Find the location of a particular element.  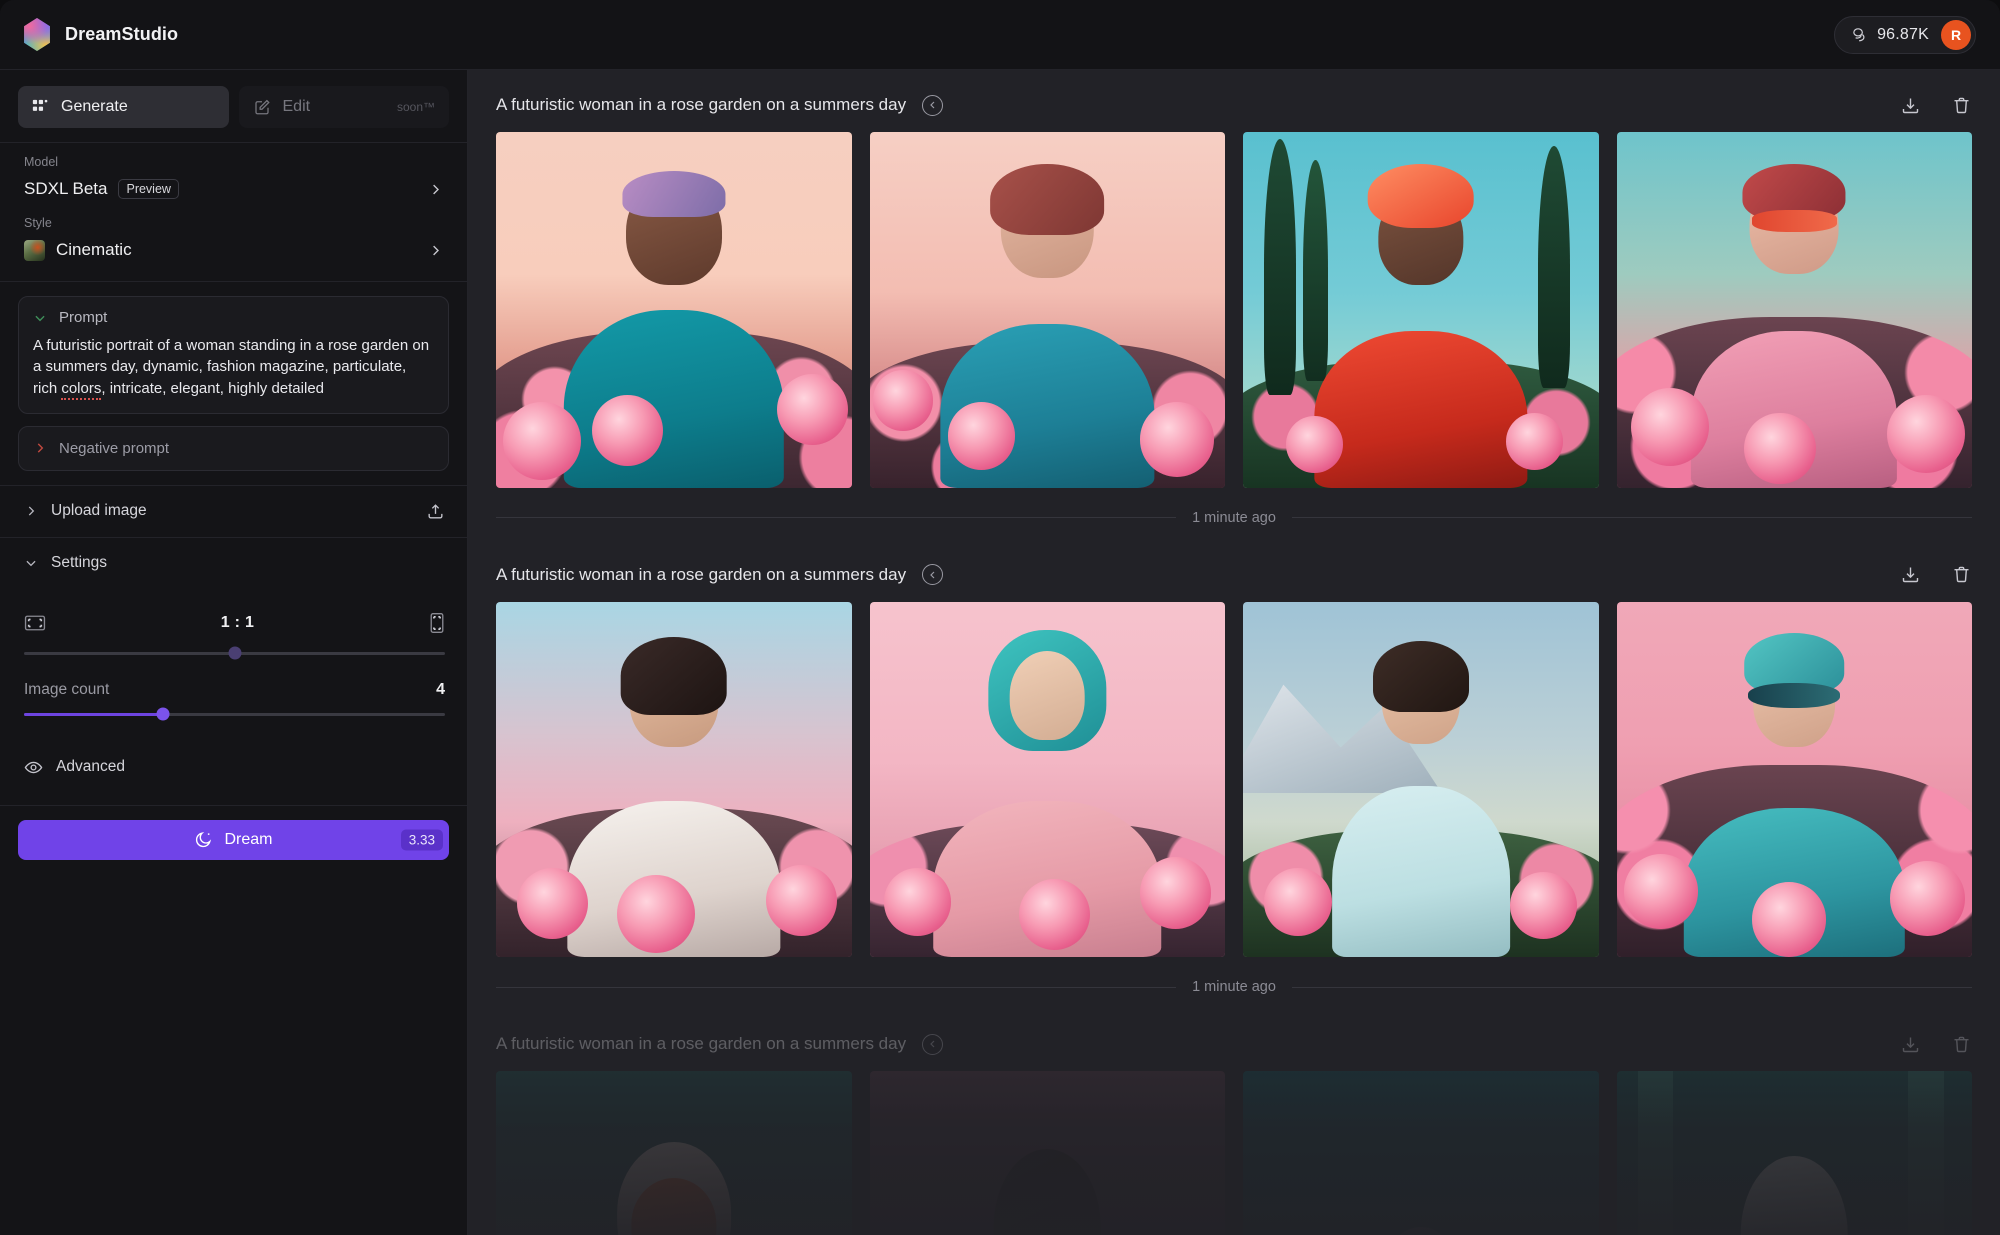

timestamp-divider: 1 minute ago is located at coordinates (1234, 987).